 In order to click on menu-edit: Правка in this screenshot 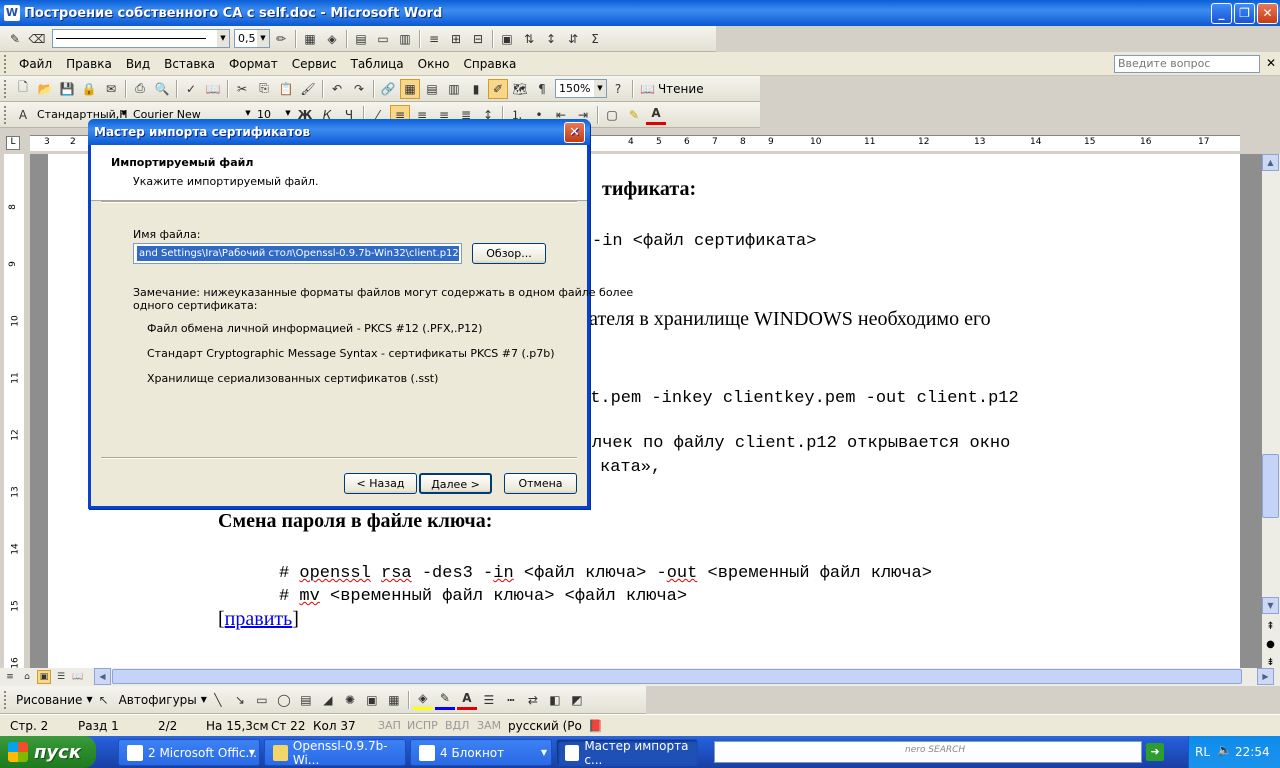, I will do `click(89, 64)`.